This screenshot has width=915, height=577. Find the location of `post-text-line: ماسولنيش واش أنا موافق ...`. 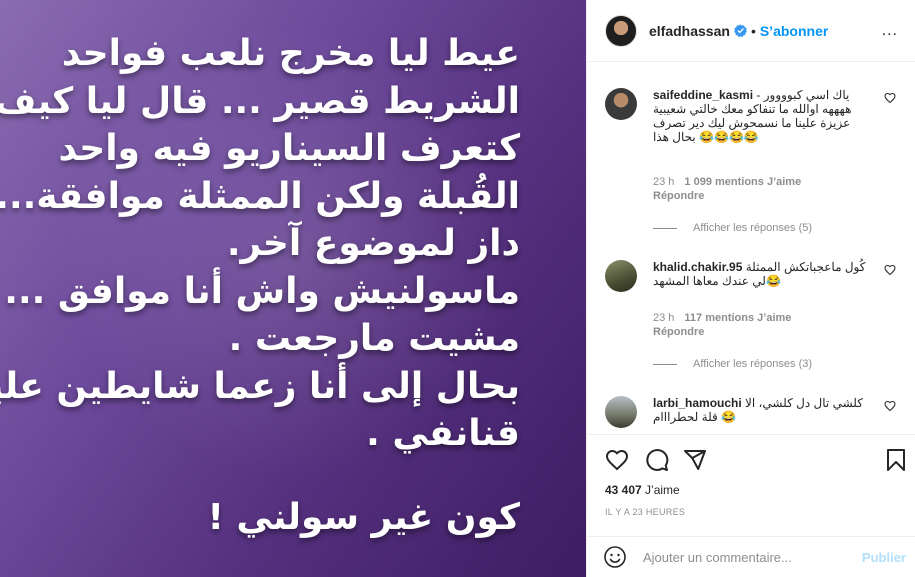

post-text-line: ماسولنيش واش أنا موافق ... is located at coordinates (262, 291).